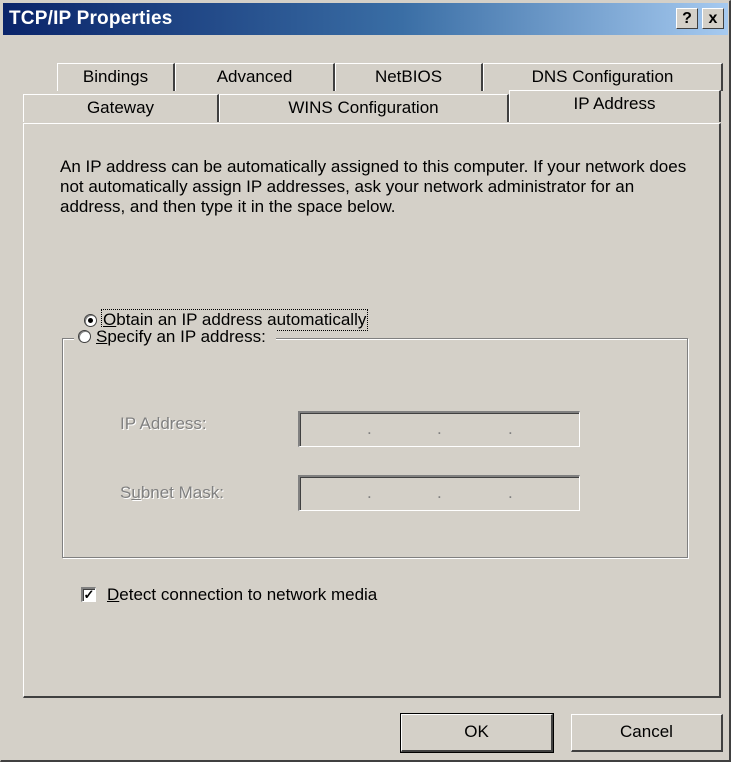  I want to click on radio-selected-dot, so click(90, 320).